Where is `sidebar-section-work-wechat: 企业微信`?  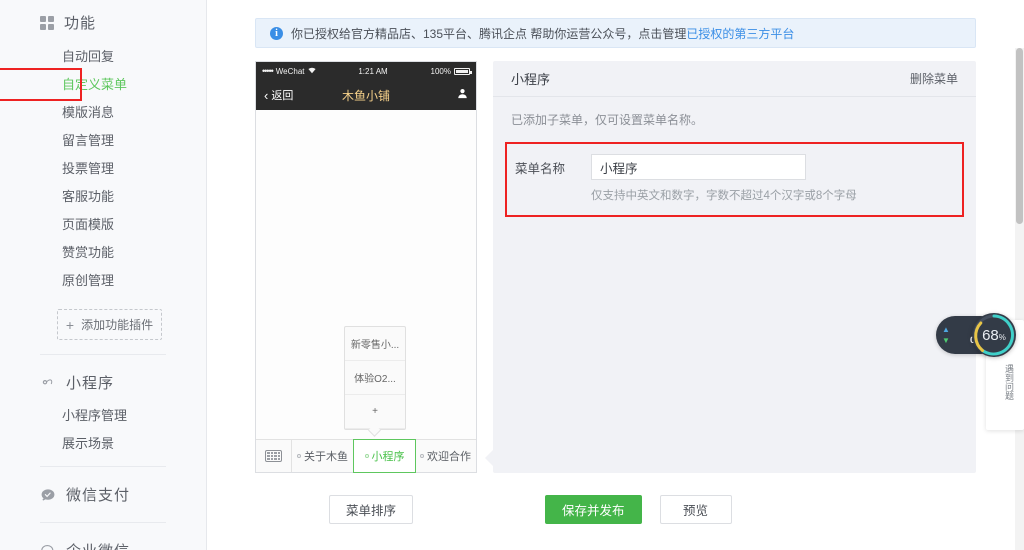 sidebar-section-work-wechat: 企业微信 is located at coordinates (103, 540).